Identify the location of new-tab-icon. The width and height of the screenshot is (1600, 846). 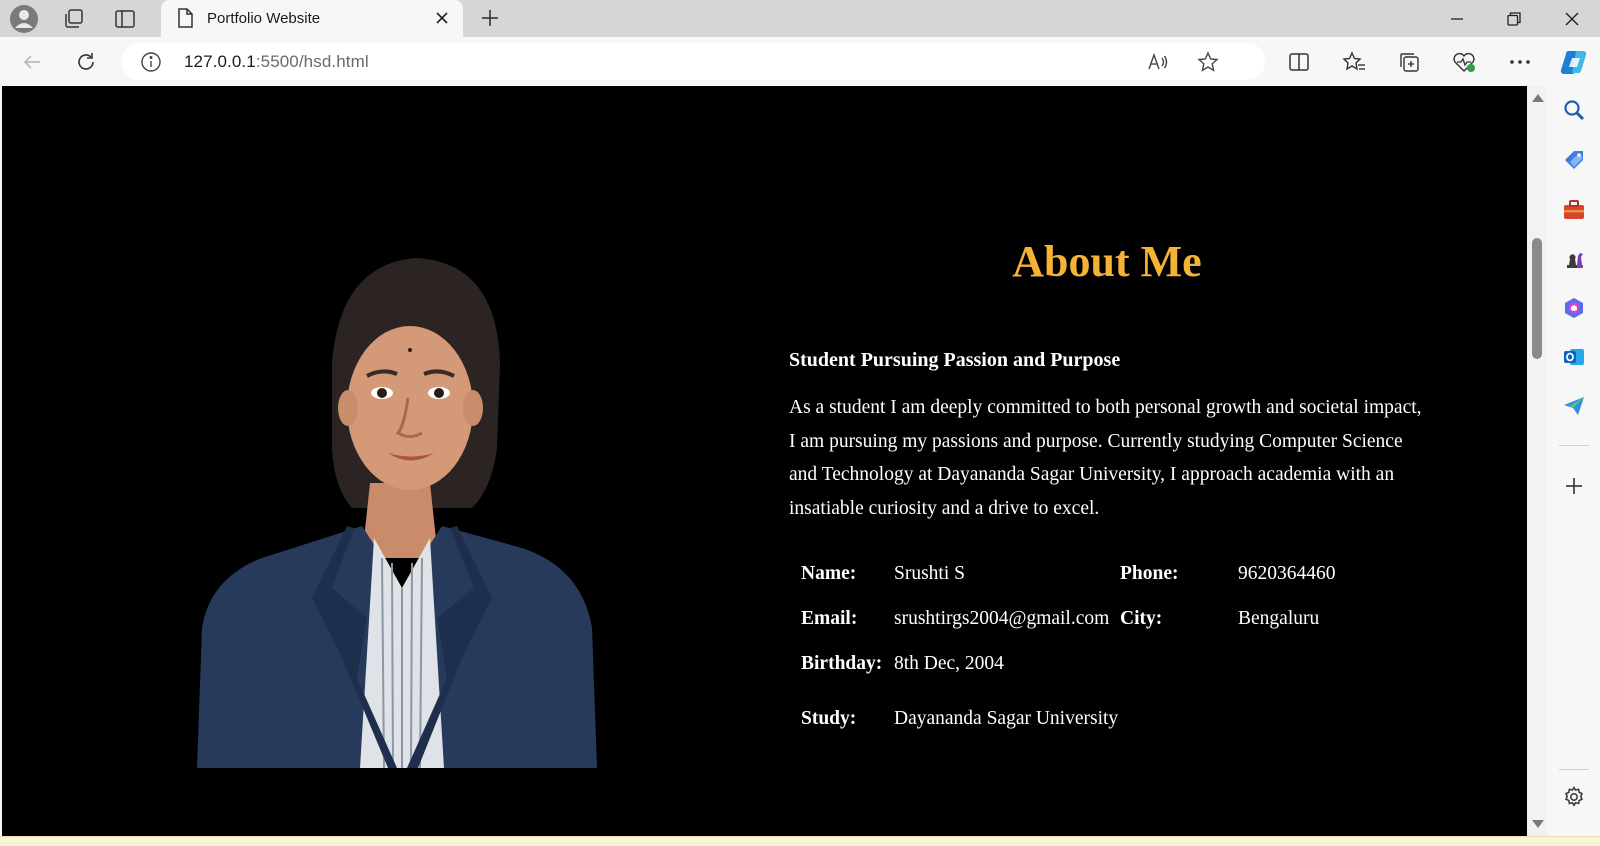
(490, 18).